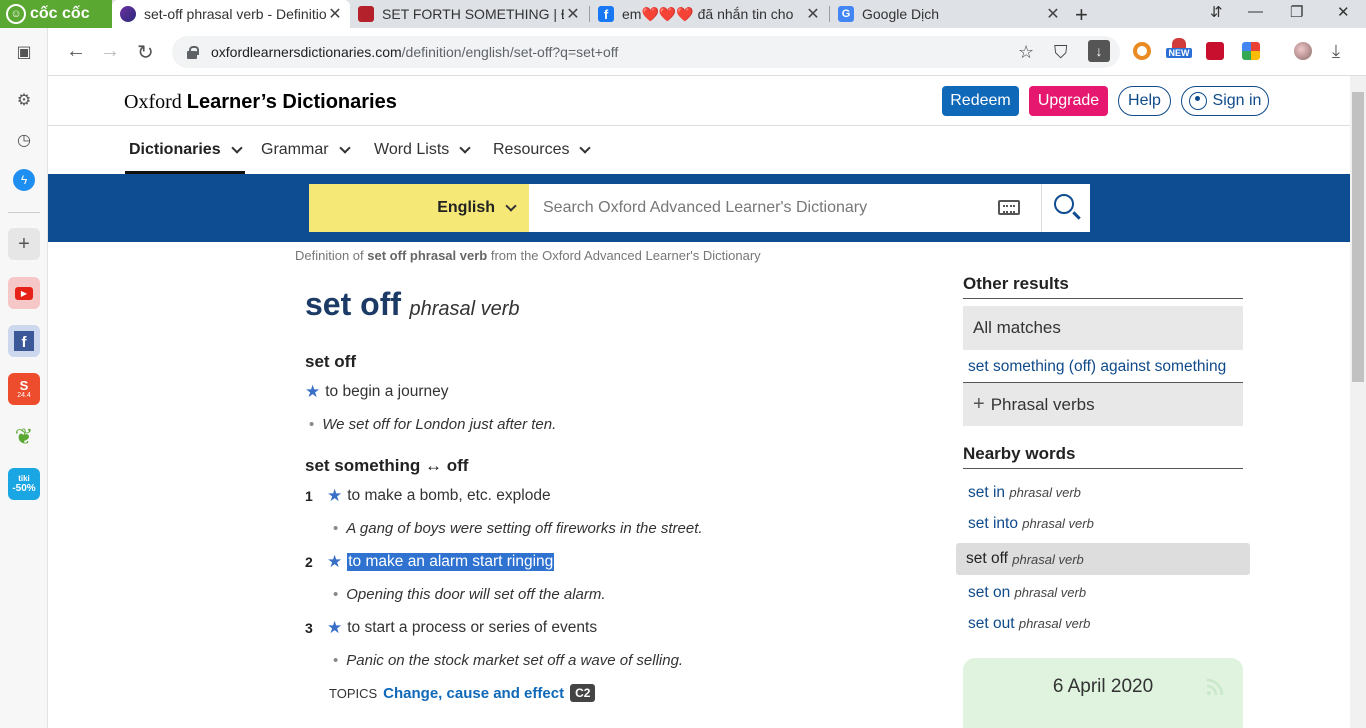 The width and height of the screenshot is (1366, 728). I want to click on source-prefix: Definition of, so click(329, 255).